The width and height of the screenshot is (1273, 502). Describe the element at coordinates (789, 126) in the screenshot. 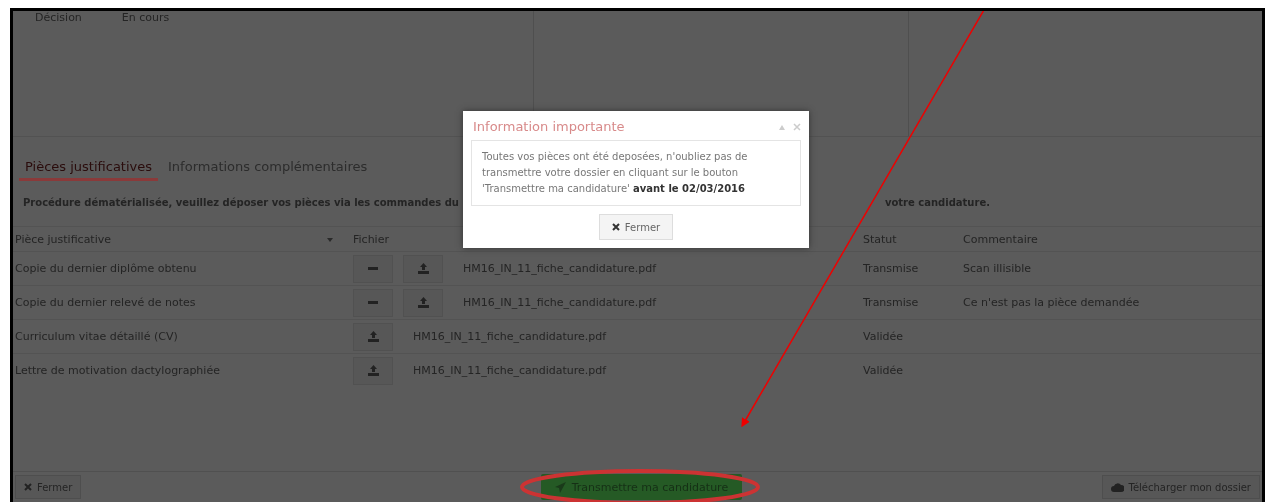

I see `window-controls-icon` at that location.